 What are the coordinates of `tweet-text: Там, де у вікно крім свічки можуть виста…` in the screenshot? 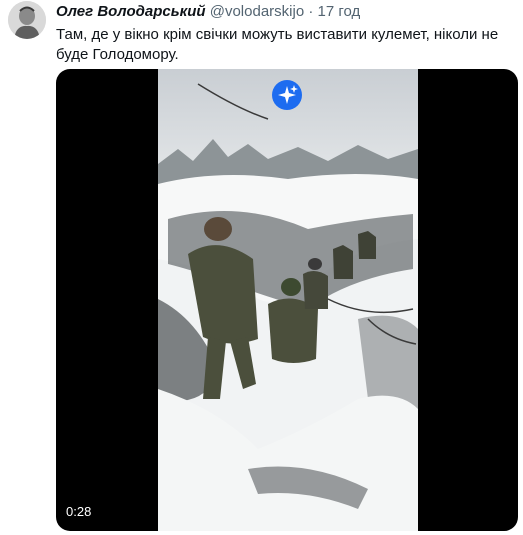 It's located at (277, 44).